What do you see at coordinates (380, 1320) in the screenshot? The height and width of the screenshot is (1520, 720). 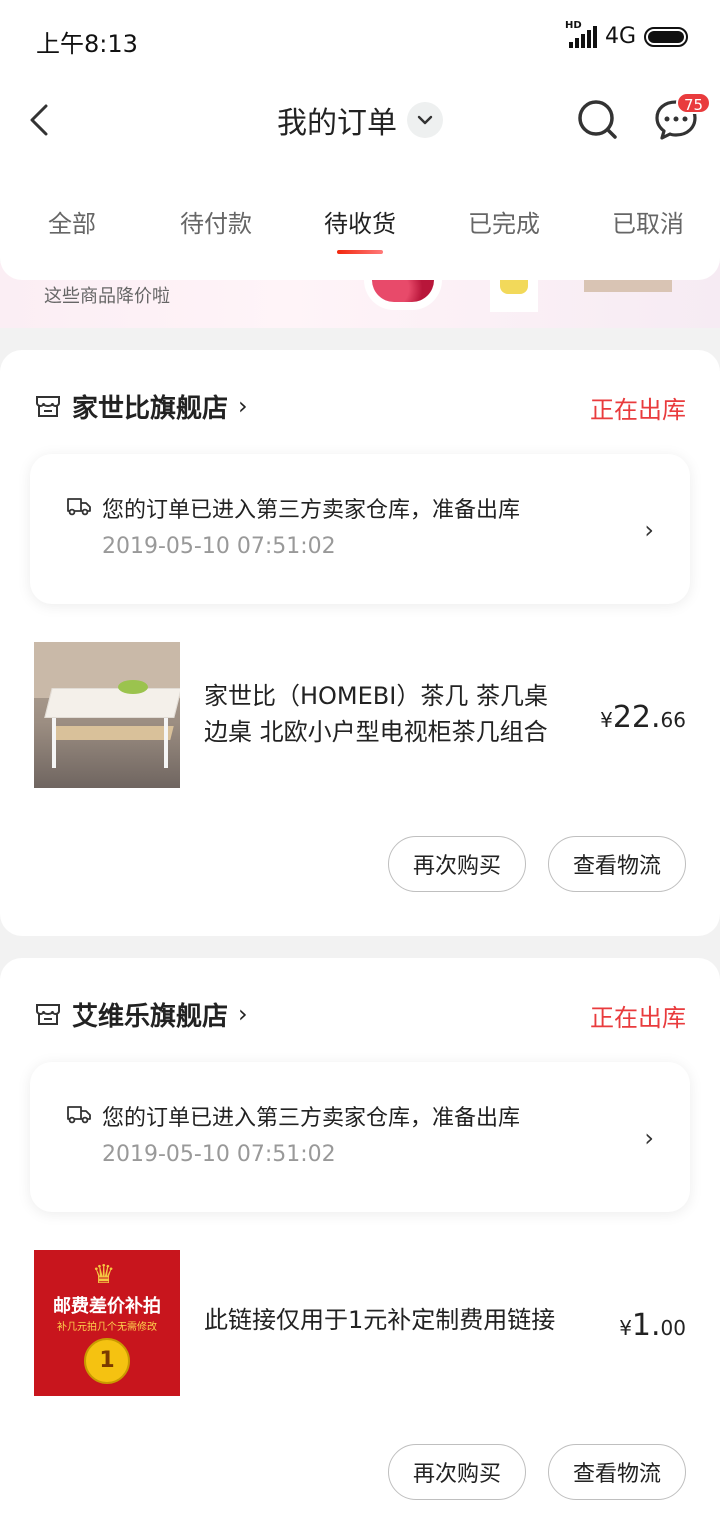 I see `product-name: 此链接仅用于1元补定制费用链接` at bounding box center [380, 1320].